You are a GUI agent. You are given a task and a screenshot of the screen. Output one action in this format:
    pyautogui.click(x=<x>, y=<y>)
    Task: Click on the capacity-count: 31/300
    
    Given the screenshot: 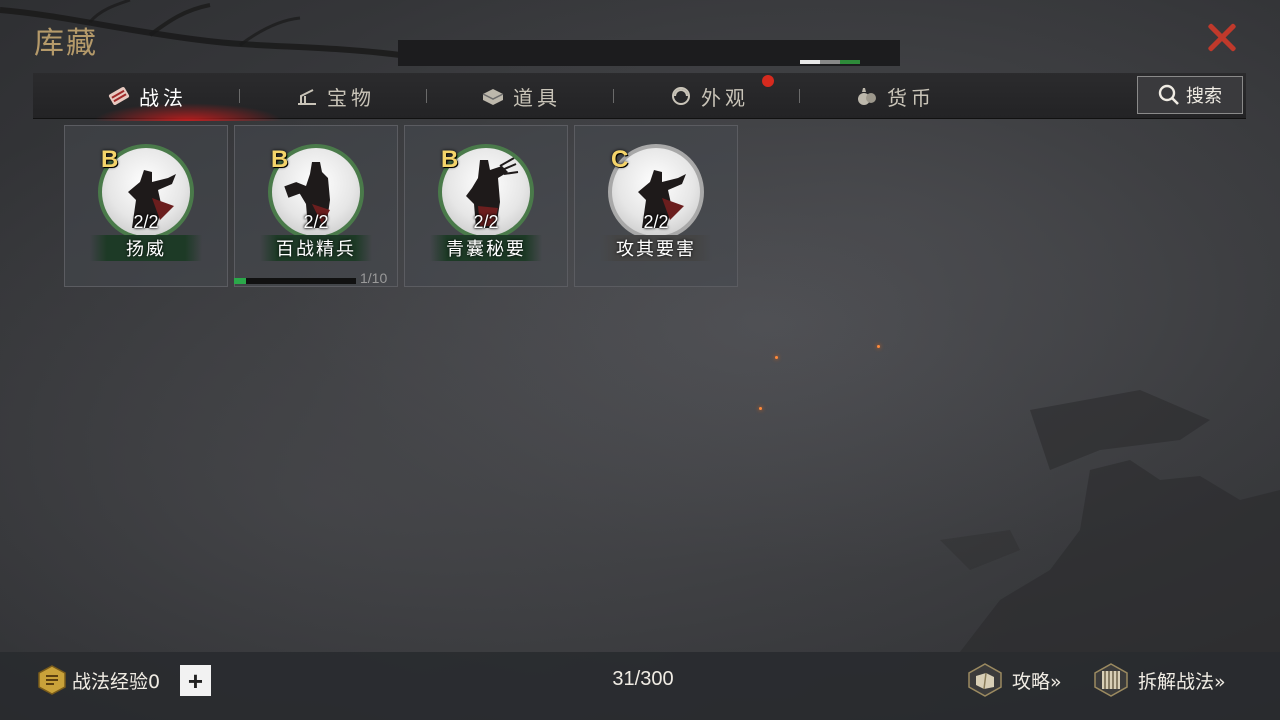 What is the action you would take?
    pyautogui.click(x=643, y=679)
    